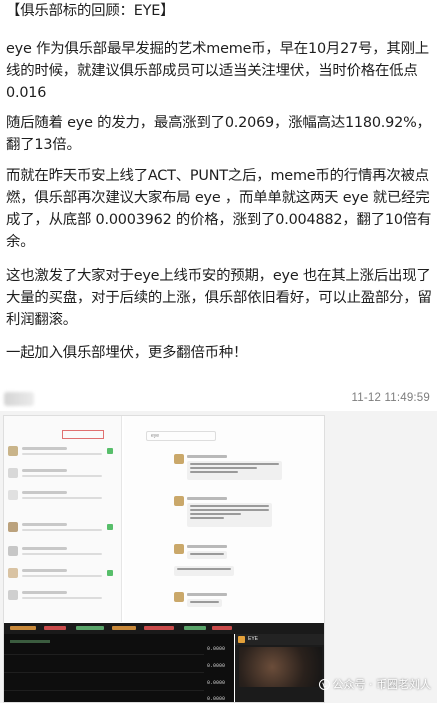 The width and height of the screenshot is (437, 703). I want to click on price-dashboard: 0.0000 0.0000 0.0000 0.0000, so click(119, 668).